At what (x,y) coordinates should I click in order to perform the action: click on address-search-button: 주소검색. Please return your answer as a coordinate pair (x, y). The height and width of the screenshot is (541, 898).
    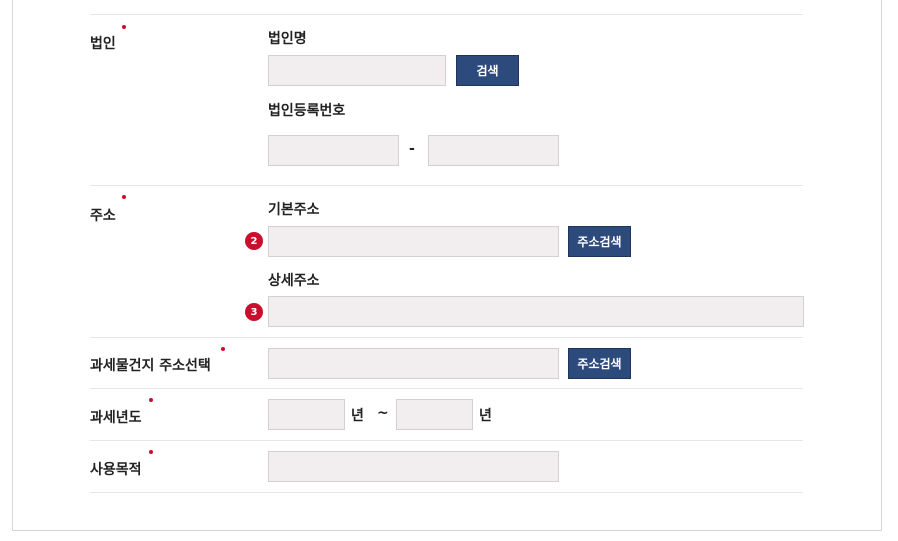
    Looking at the image, I should click on (599, 241).